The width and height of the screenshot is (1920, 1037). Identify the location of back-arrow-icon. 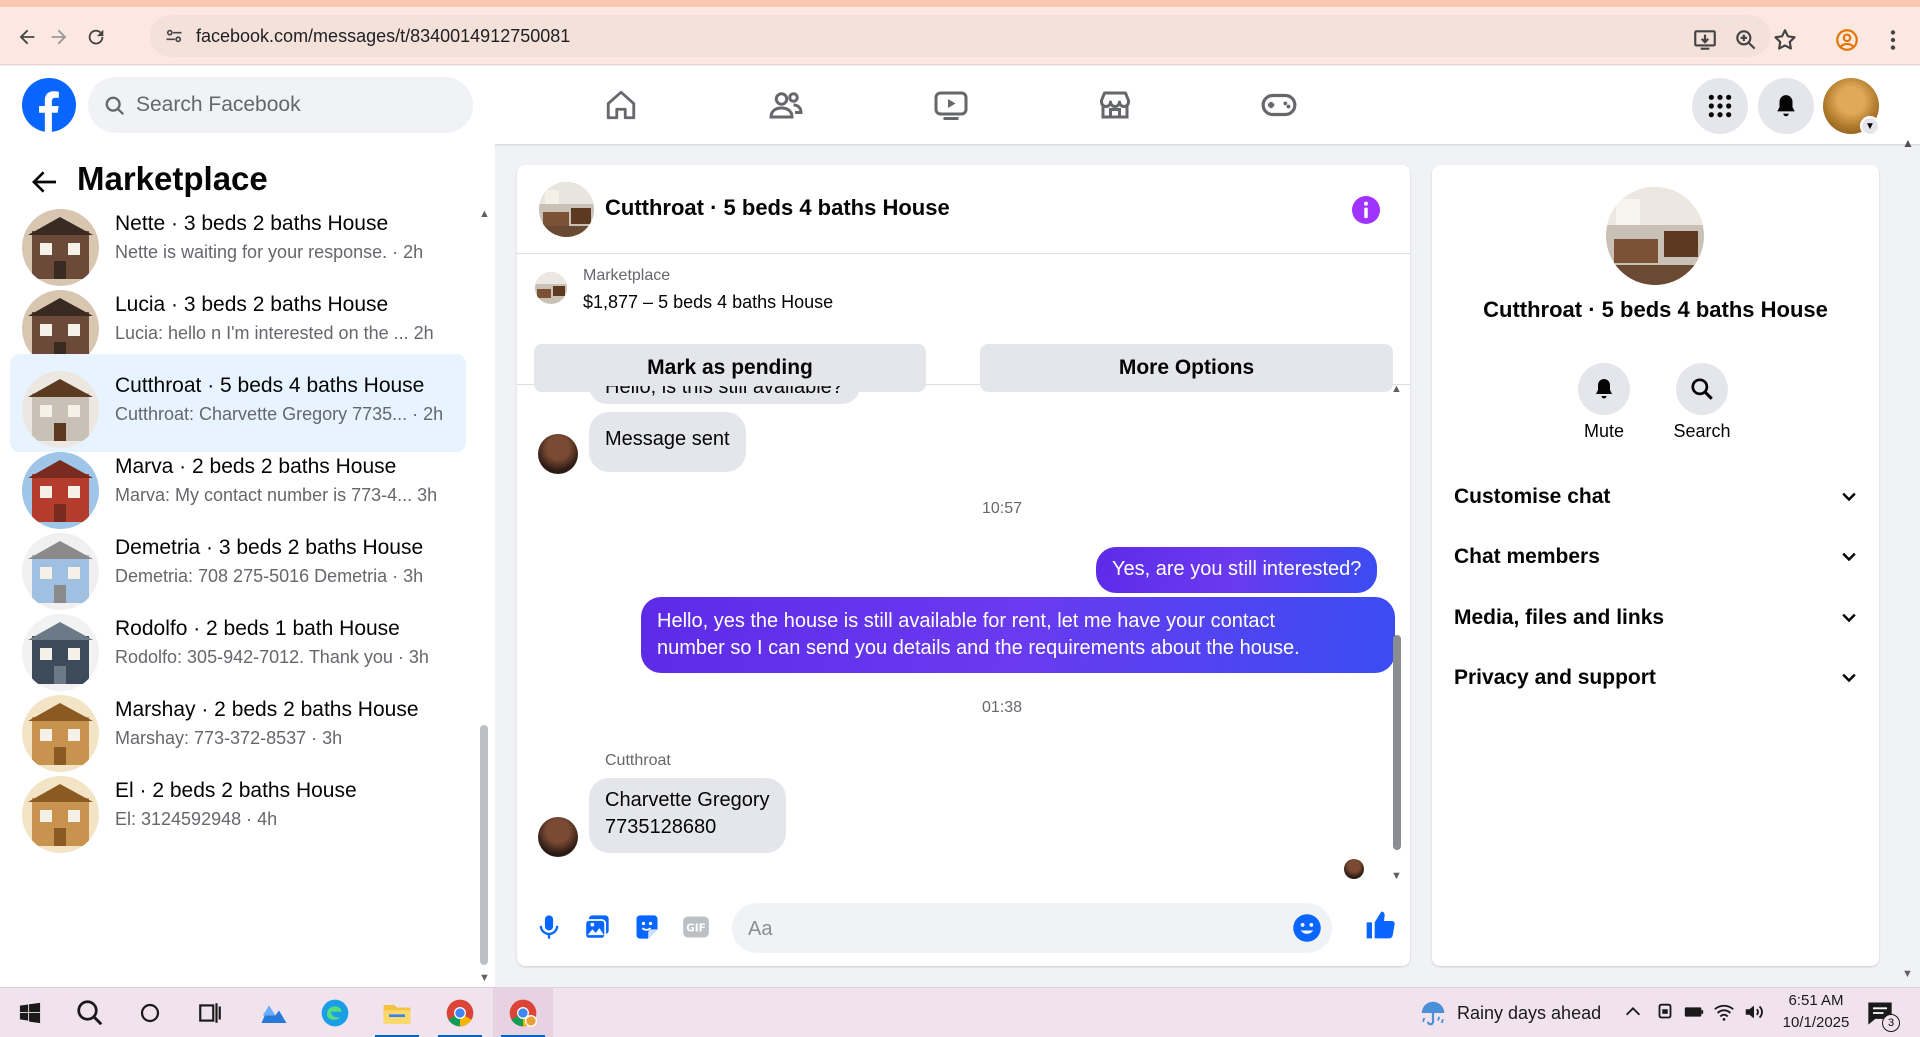
(44, 182).